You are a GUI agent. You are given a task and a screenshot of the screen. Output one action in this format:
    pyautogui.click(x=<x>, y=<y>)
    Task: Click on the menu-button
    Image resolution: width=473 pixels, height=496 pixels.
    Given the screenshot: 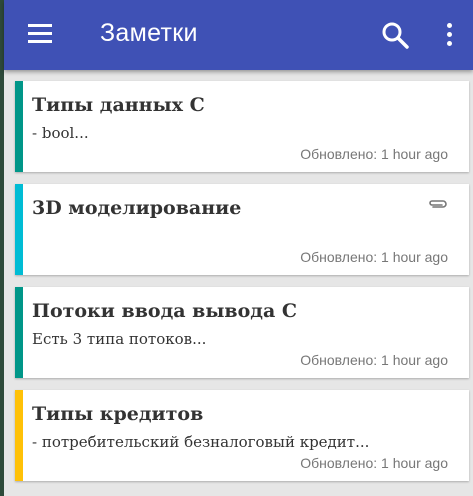 What is the action you would take?
    pyautogui.click(x=40, y=34)
    